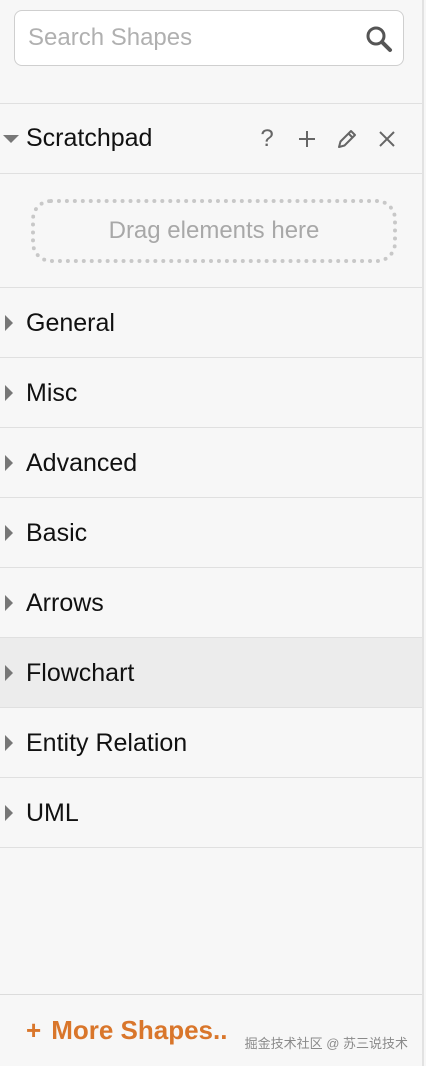 This screenshot has width=426, height=1066. What do you see at coordinates (211, 393) in the screenshot?
I see `category-misc: Misc` at bounding box center [211, 393].